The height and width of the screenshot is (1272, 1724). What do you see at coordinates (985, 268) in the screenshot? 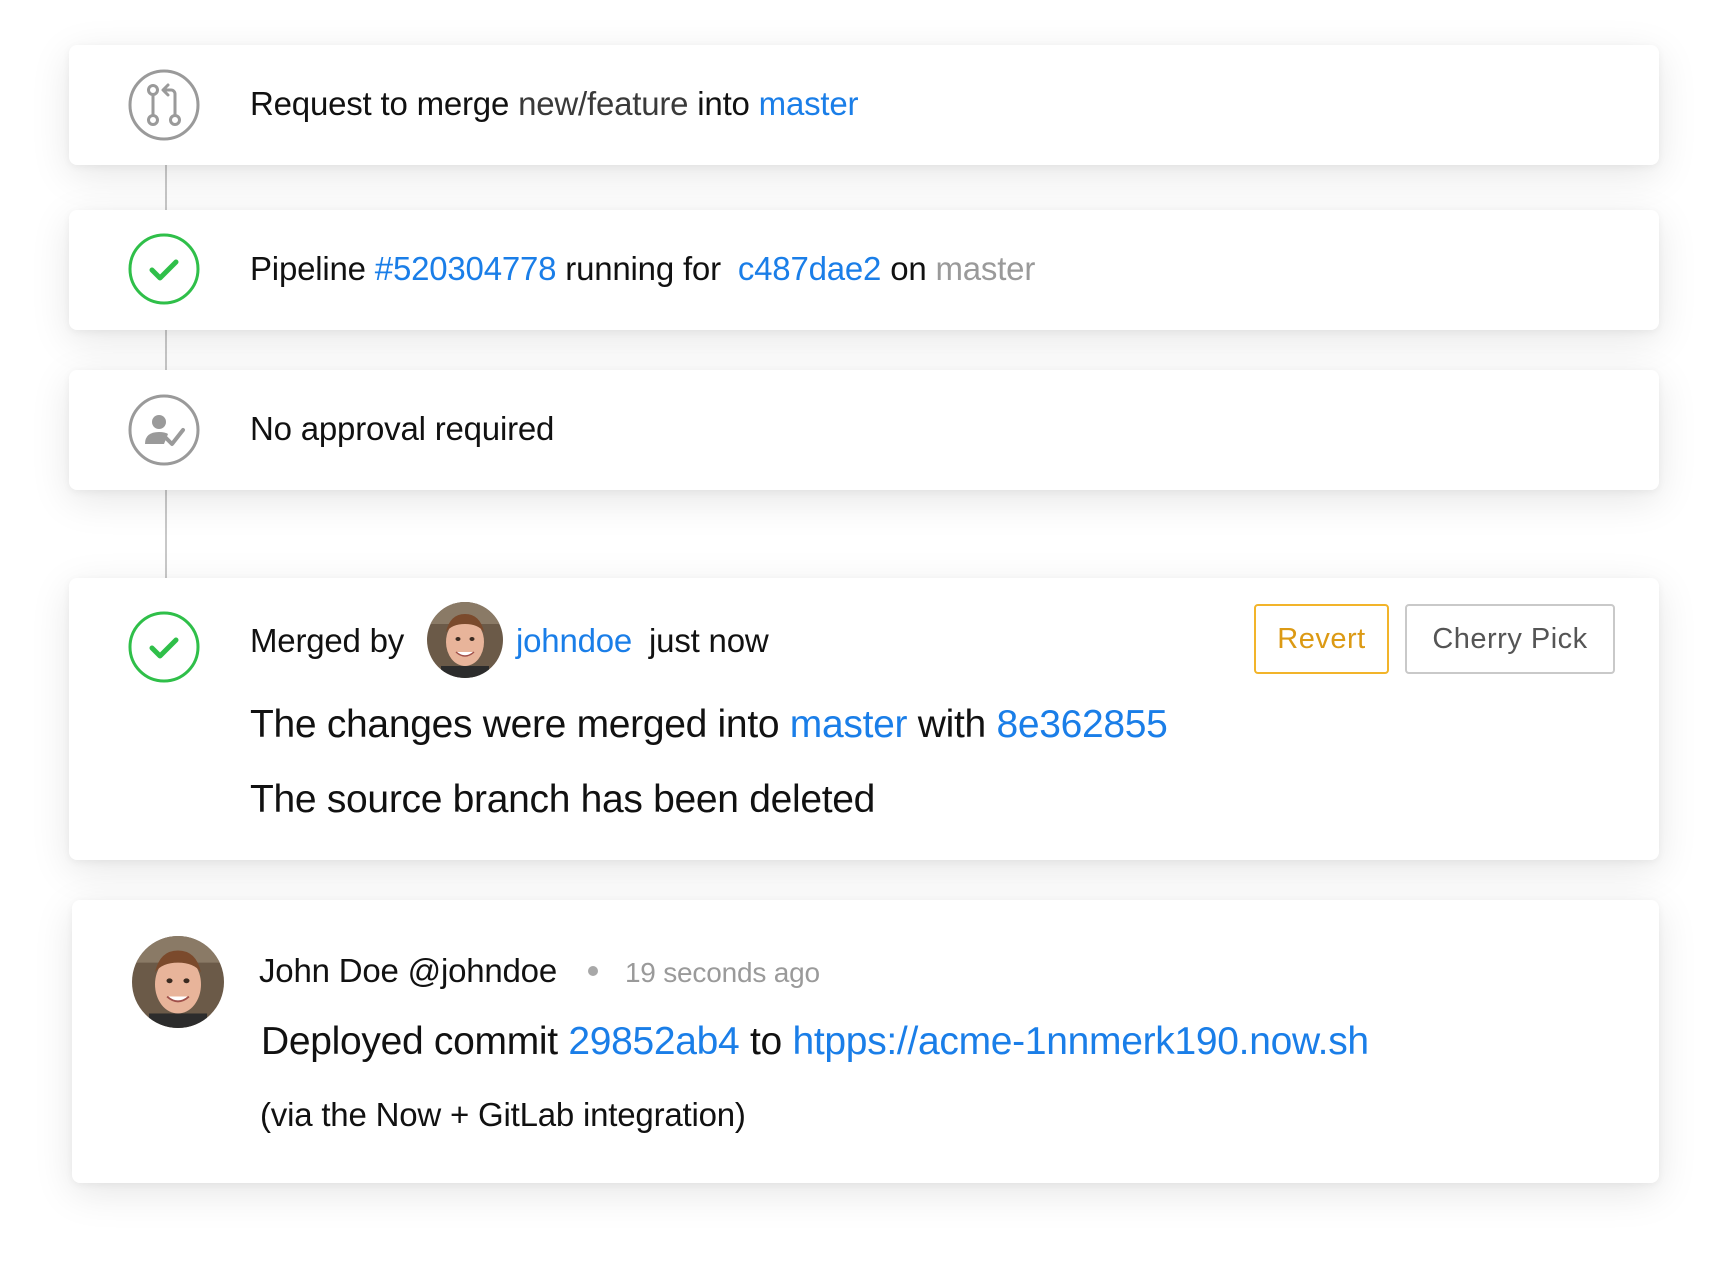
I see `pipeline-branch: master` at bounding box center [985, 268].